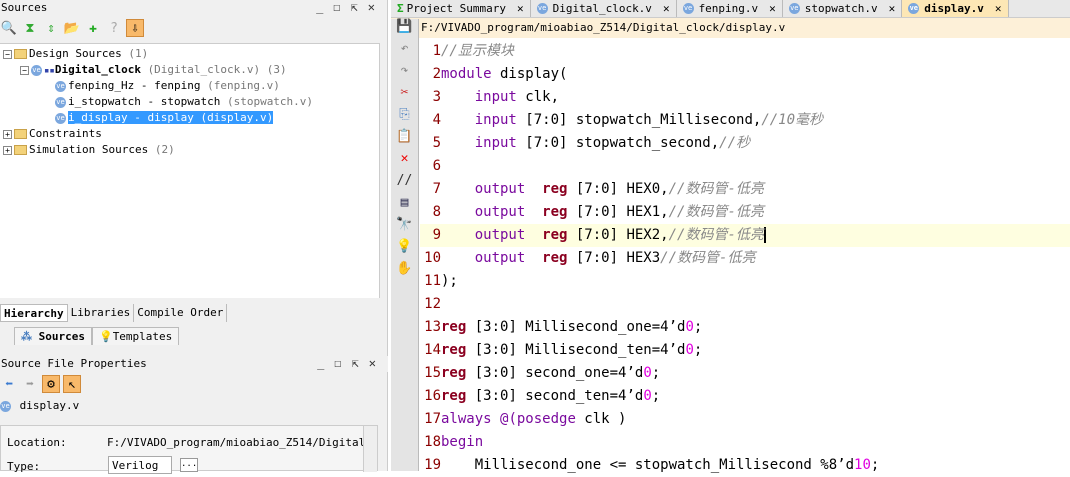 This screenshot has height=477, width=1070. Describe the element at coordinates (745, 350) in the screenshot. I see `code-line: 14reg [3:0] Millisecond_ten=4’d0;` at that location.